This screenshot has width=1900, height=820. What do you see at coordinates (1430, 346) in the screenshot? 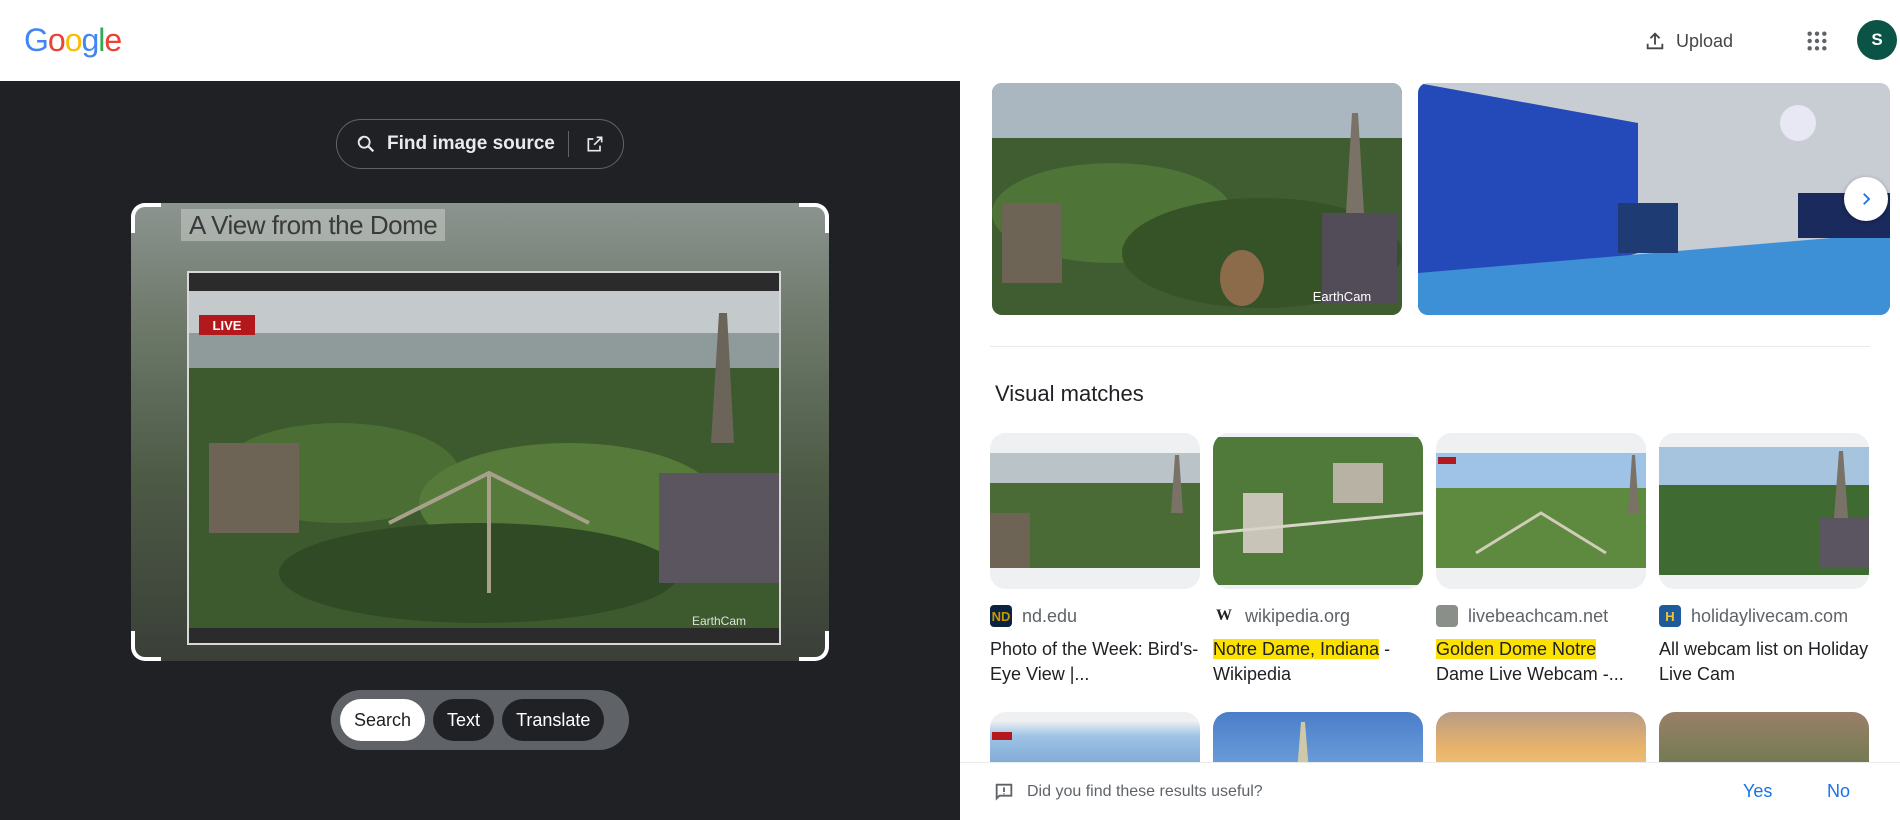
I see `section-divider` at bounding box center [1430, 346].